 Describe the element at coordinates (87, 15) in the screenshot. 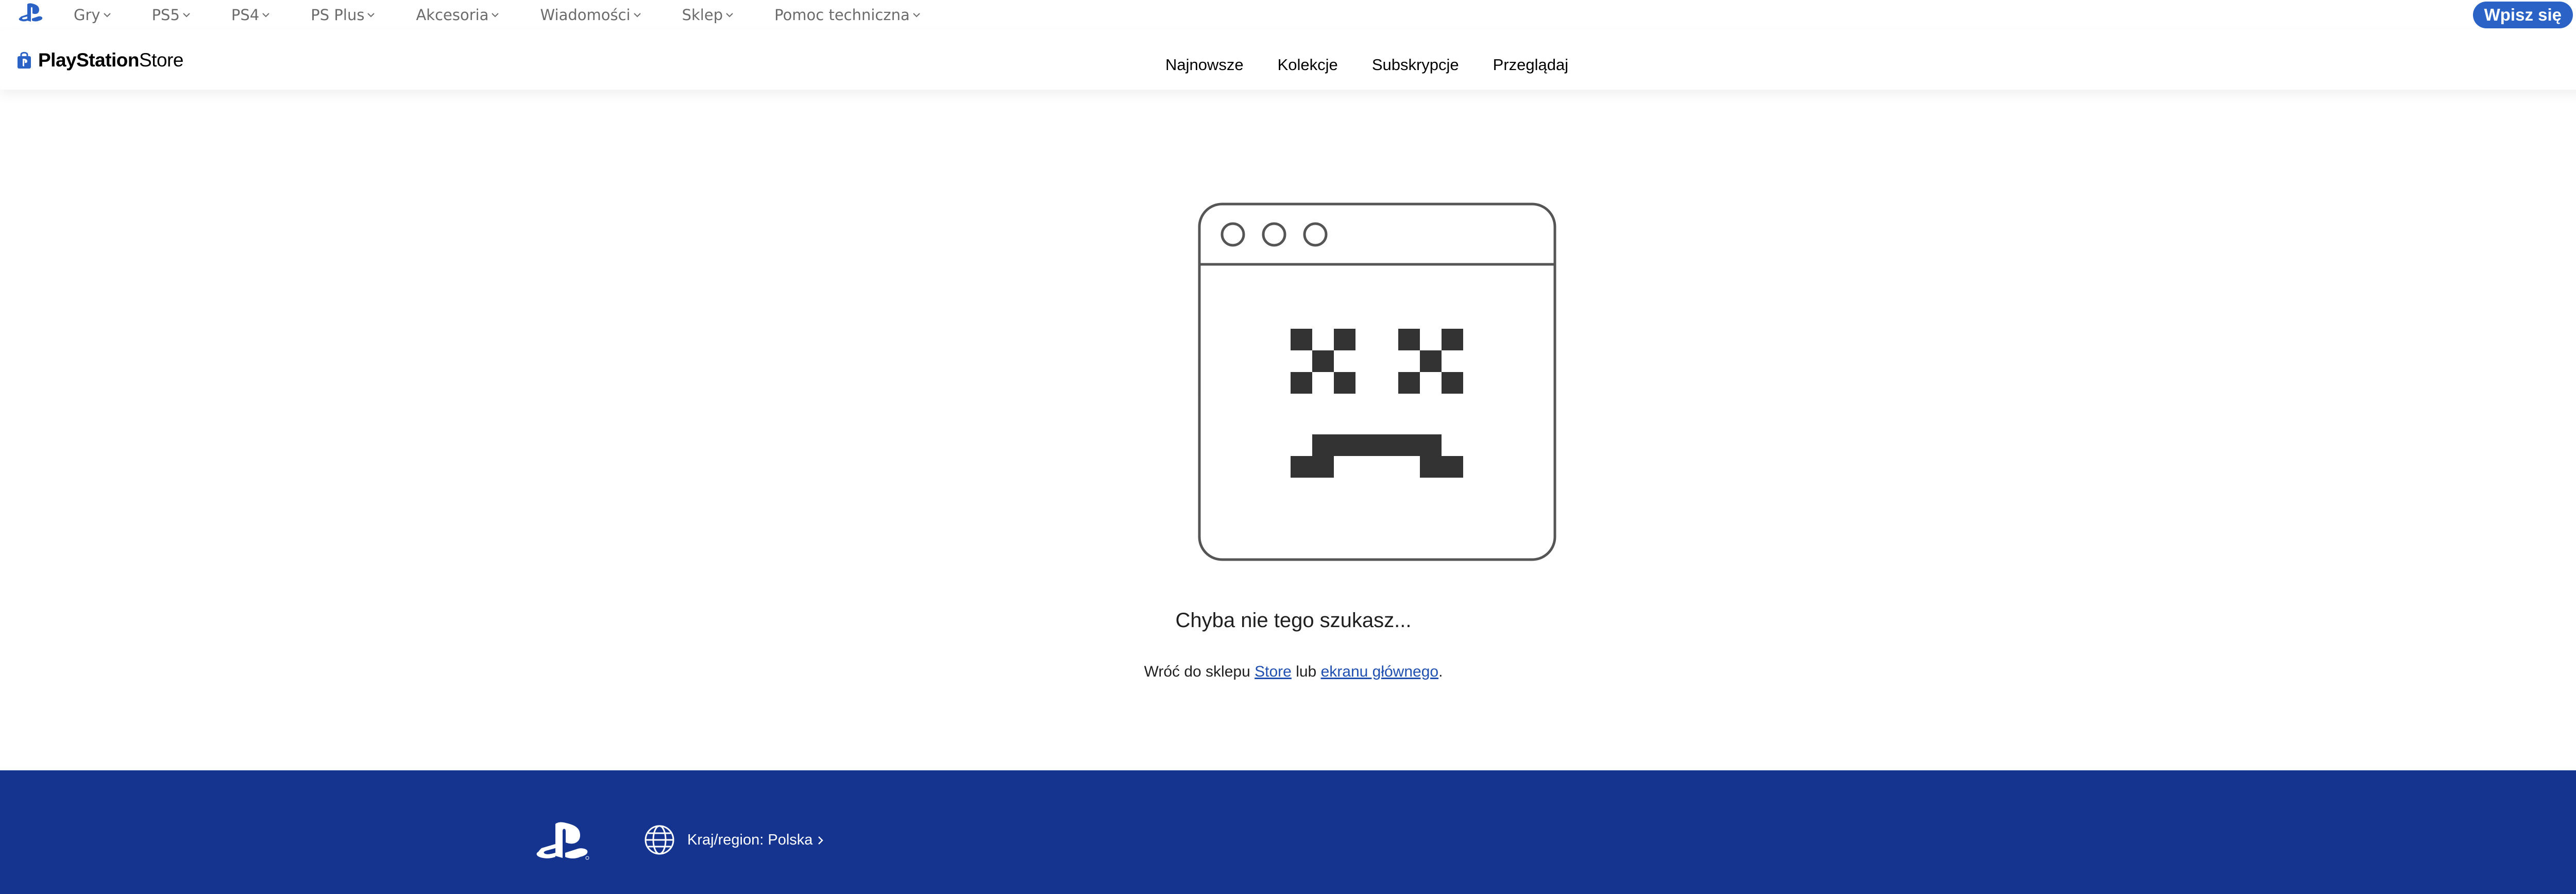

I see `nav-item-label: Gry` at that location.